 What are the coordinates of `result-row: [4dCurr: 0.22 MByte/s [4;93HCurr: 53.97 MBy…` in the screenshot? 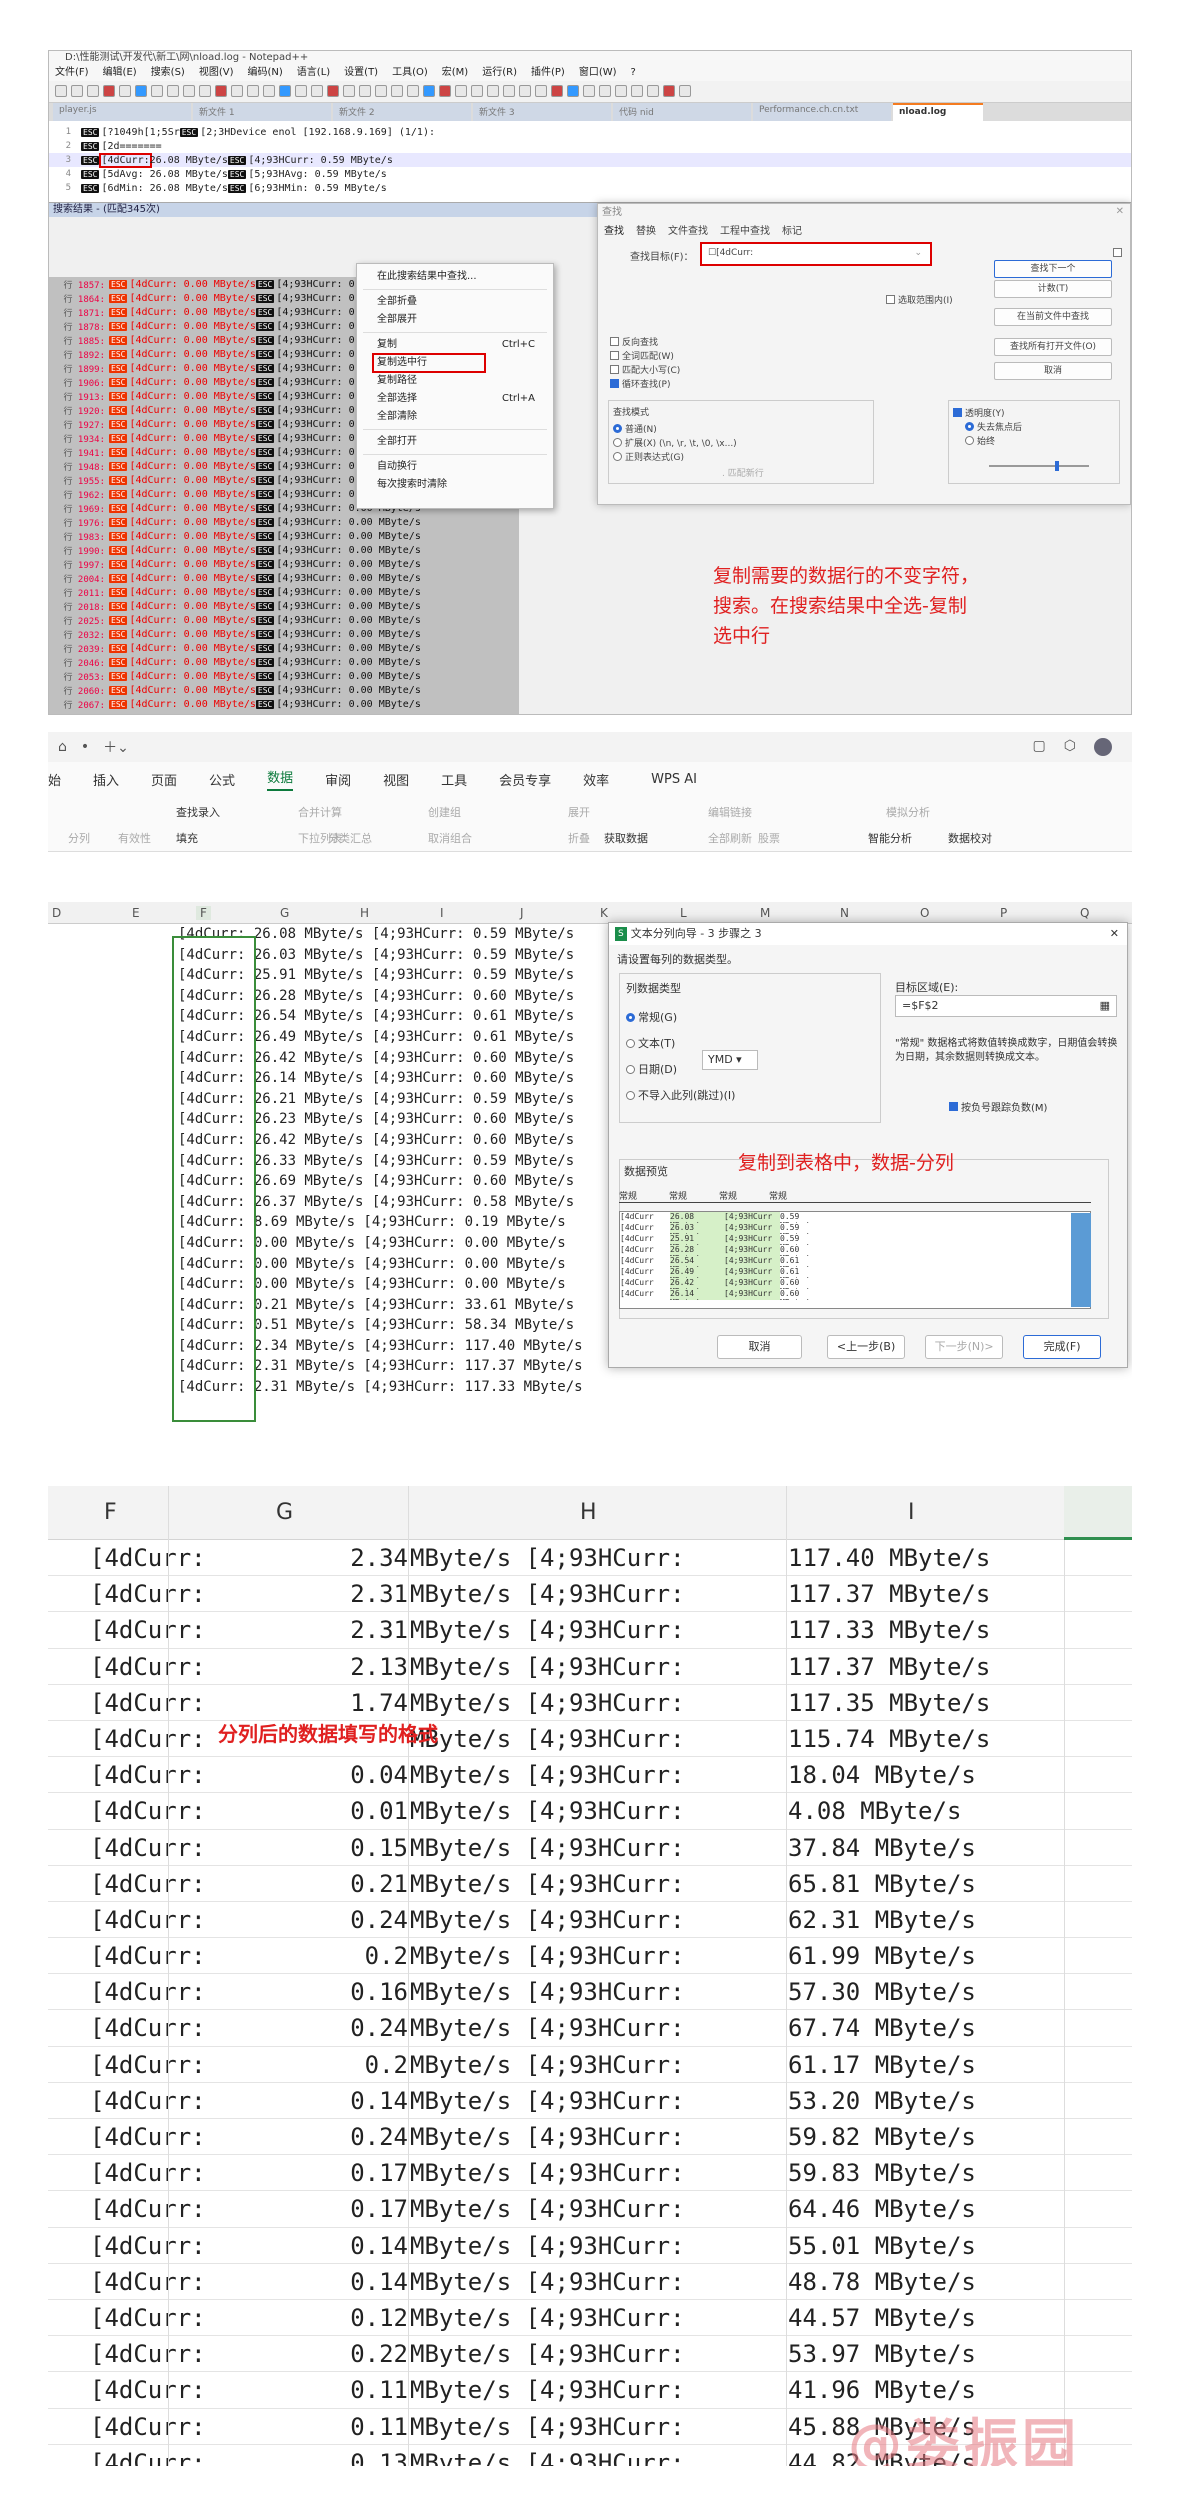 It's located at (590, 2354).